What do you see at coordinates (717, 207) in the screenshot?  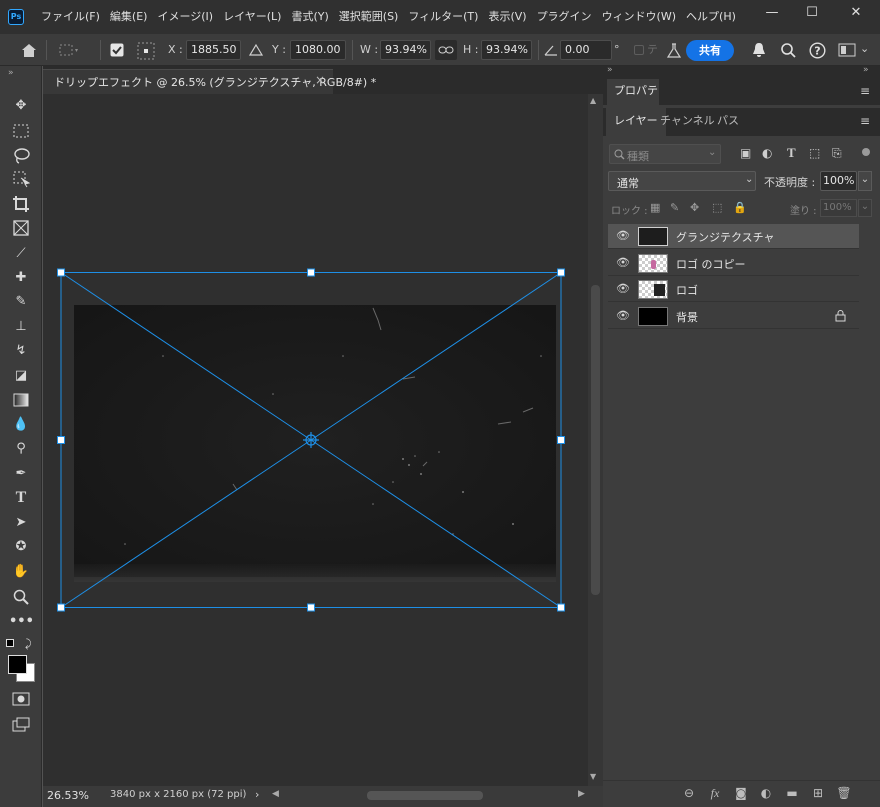 I see `lock-artboard-icon: ⬚` at bounding box center [717, 207].